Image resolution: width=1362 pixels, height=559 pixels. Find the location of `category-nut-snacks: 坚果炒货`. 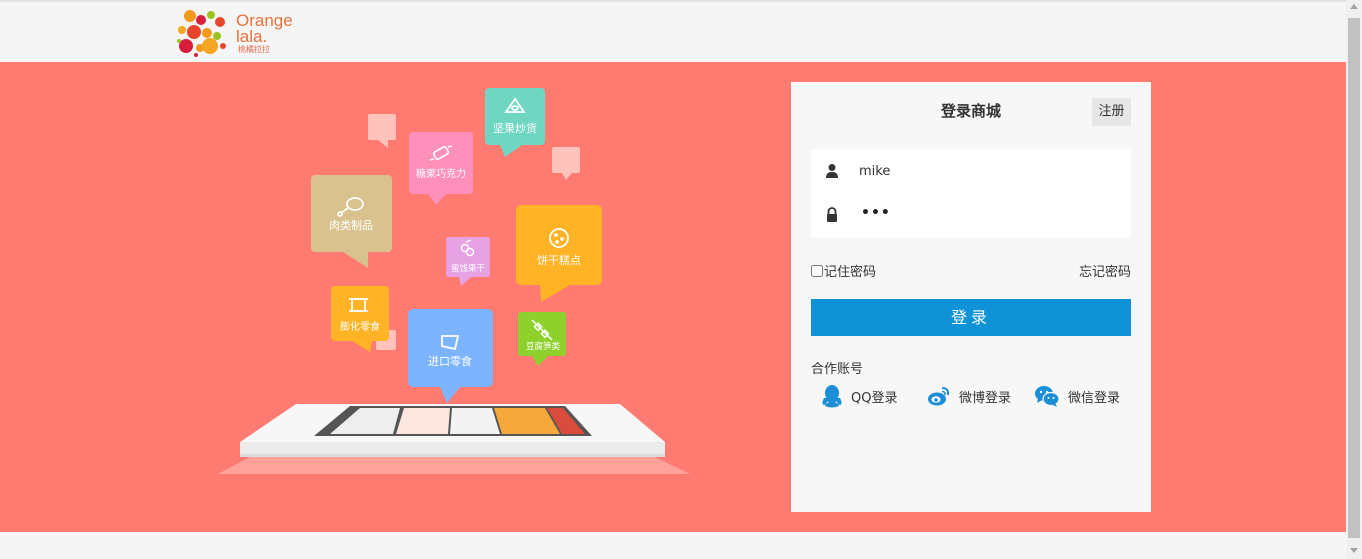

category-nut-snacks: 坚果炒货 is located at coordinates (515, 122).